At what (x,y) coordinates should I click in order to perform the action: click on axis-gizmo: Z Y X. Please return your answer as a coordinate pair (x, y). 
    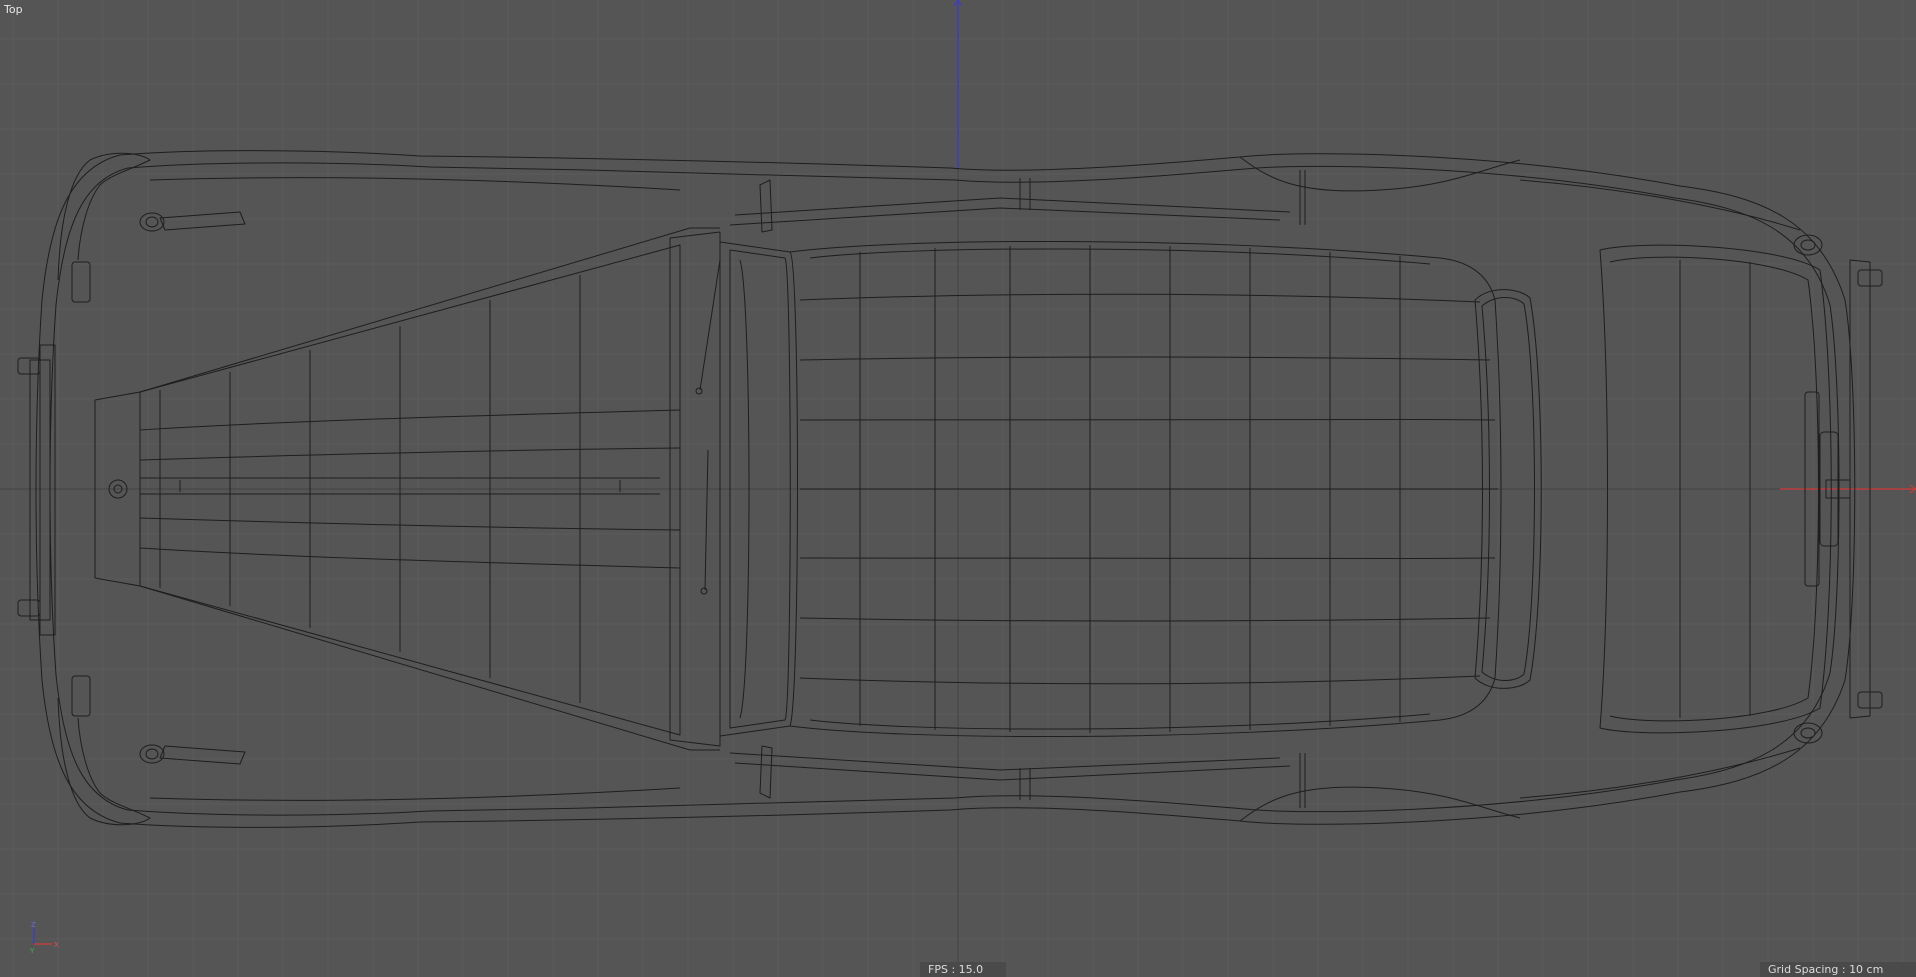
    Looking at the image, I should click on (44, 938).